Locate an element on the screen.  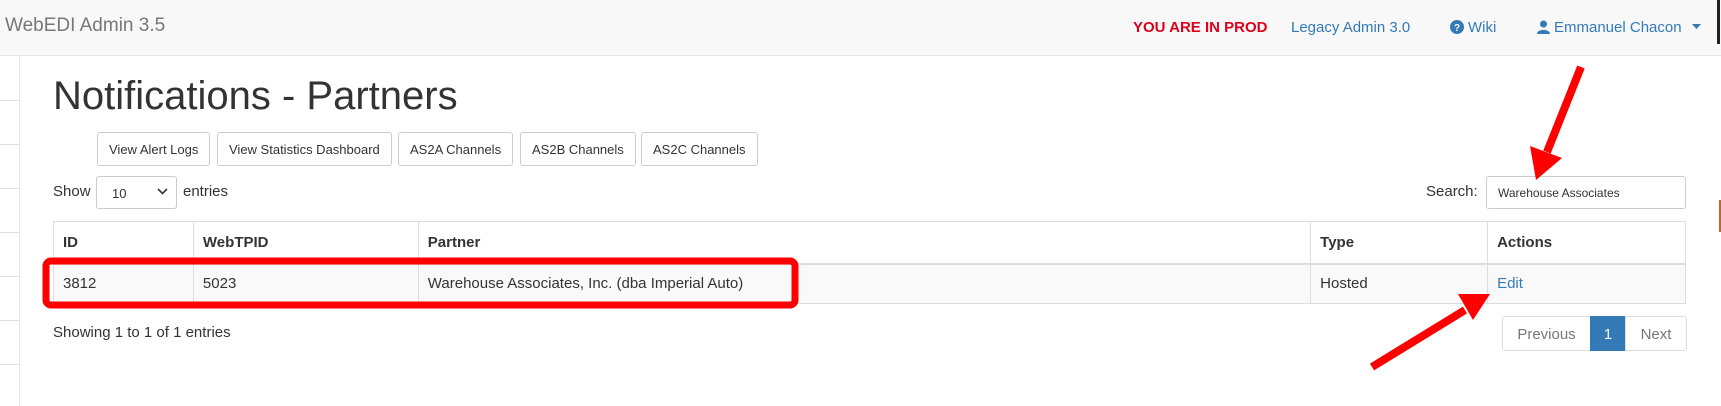
chevron-down-icon is located at coordinates (162, 191).